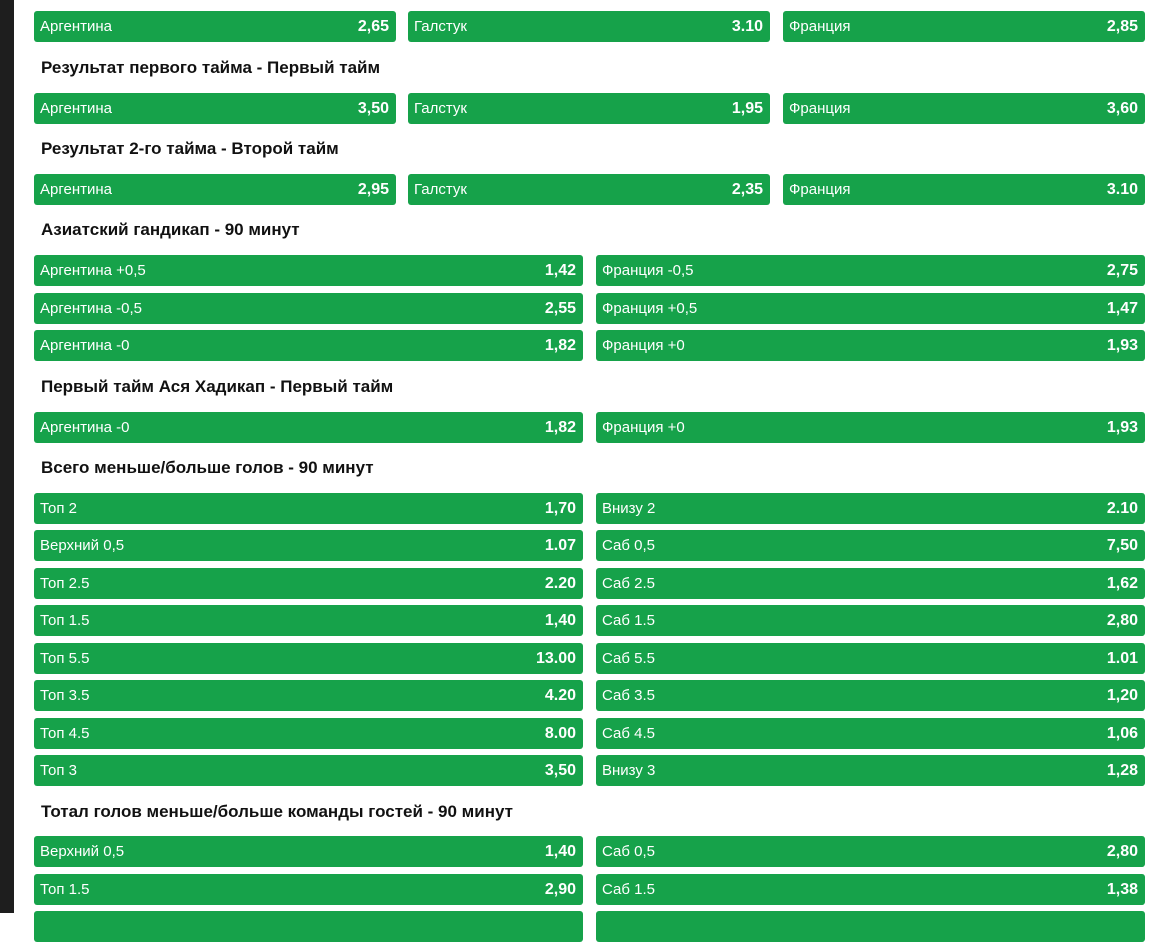 The width and height of the screenshot is (1156, 942). Describe the element at coordinates (560, 545) in the screenshot. I see `odds-value: 1.07` at that location.